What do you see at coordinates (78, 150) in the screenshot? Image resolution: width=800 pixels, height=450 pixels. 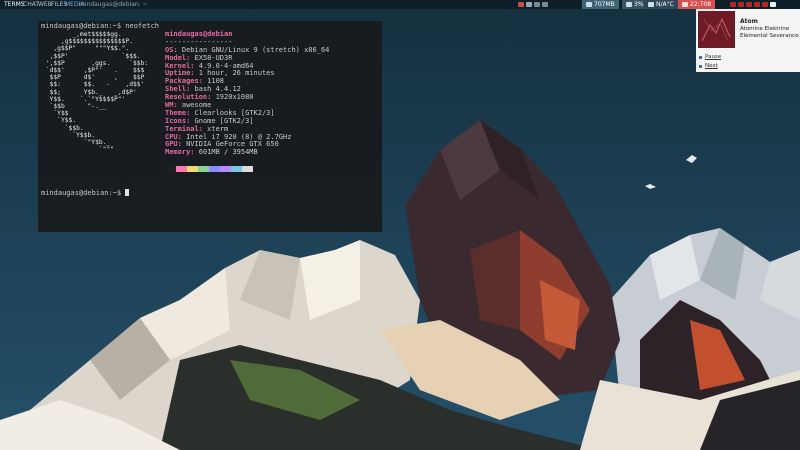 I see `logo-line: `"""` at bounding box center [78, 150].